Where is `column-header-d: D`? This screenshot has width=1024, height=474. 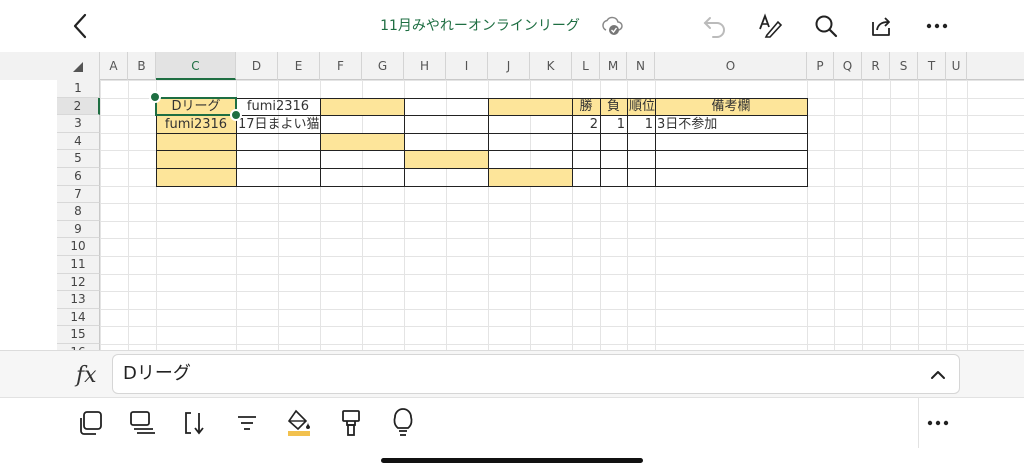 column-header-d: D is located at coordinates (257, 66).